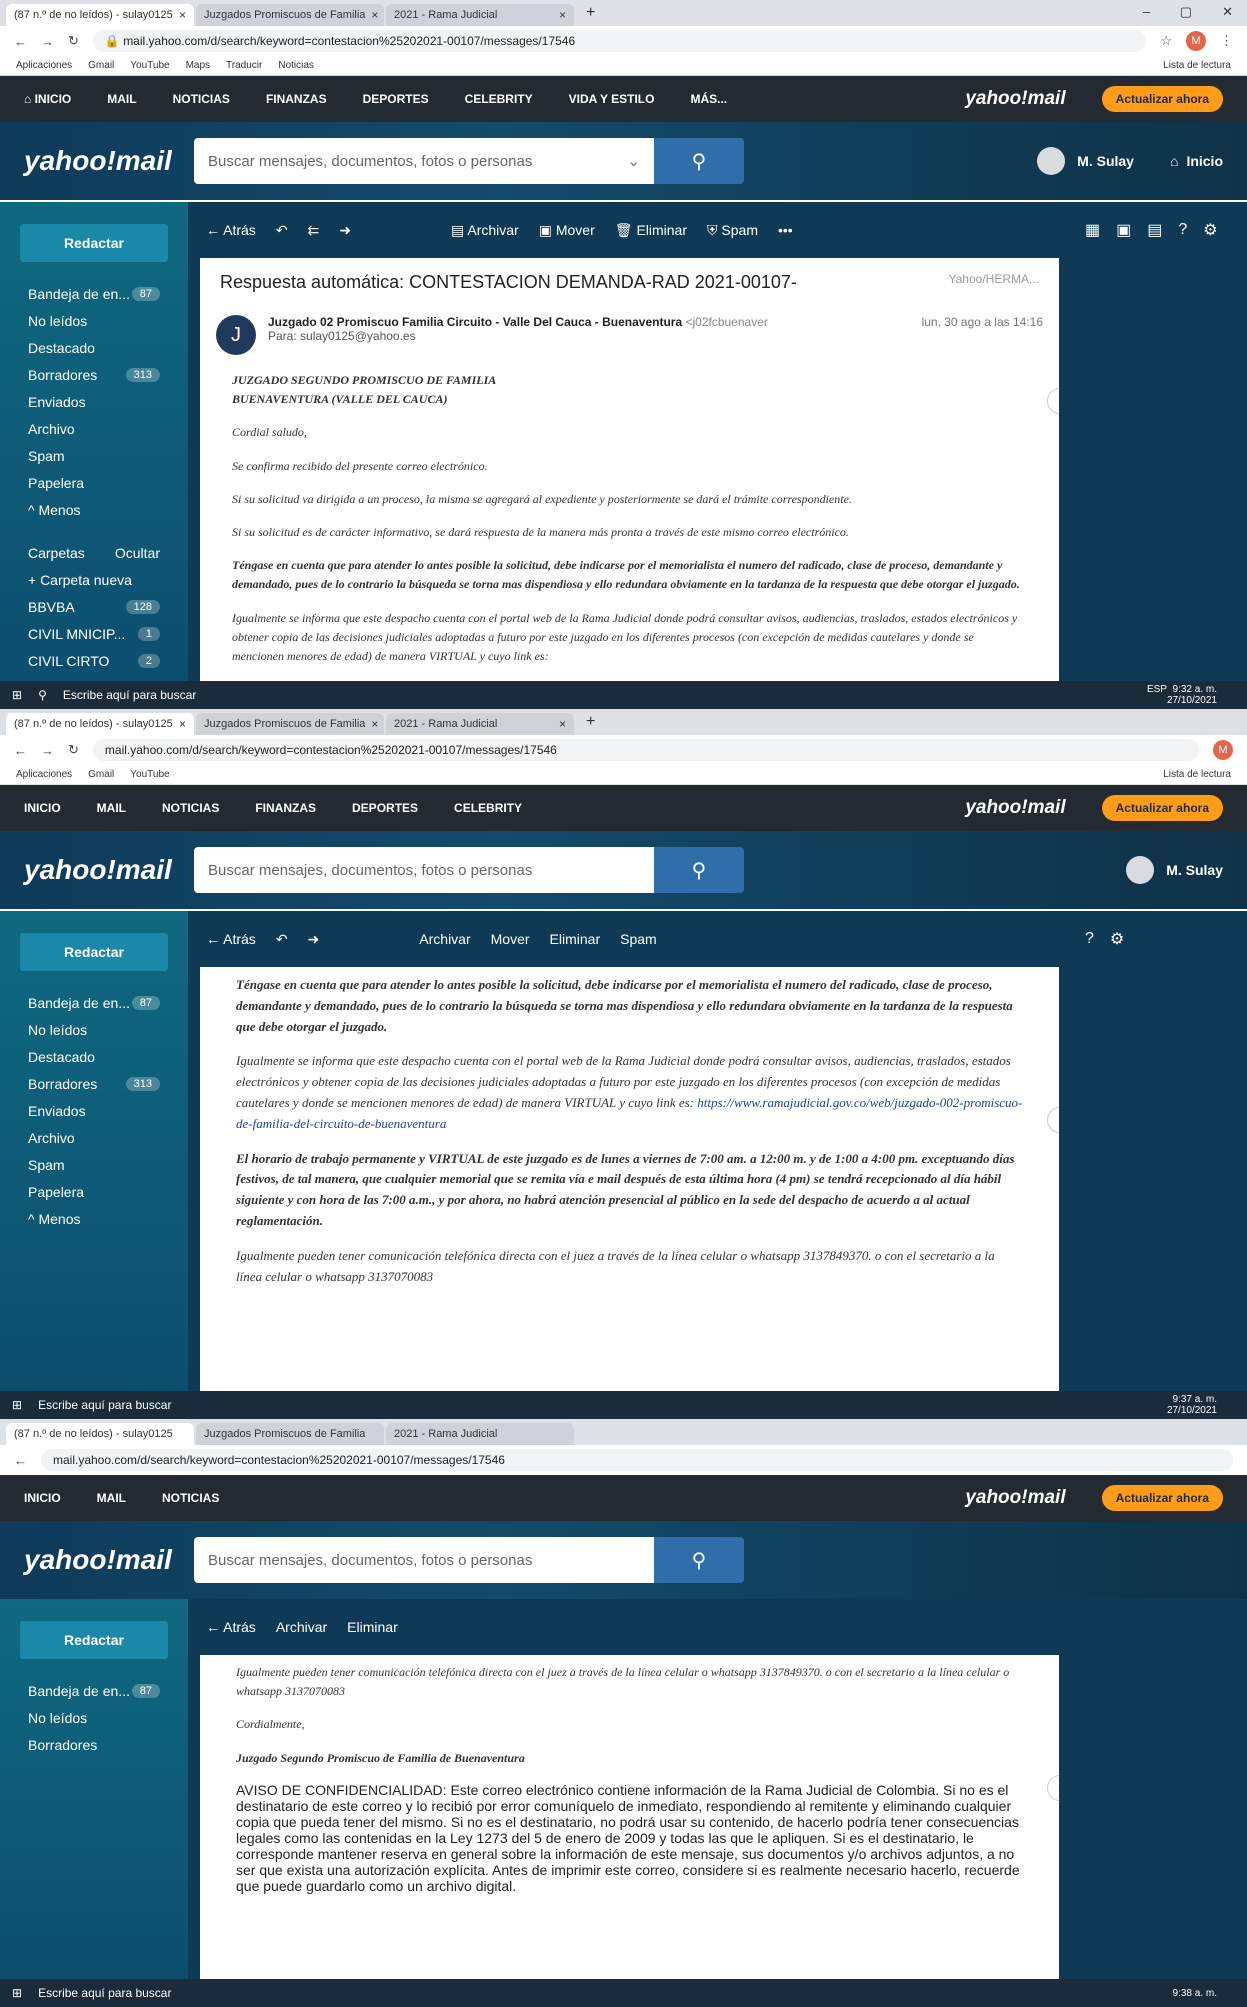  Describe the element at coordinates (1174, 870) in the screenshot. I see `user-menu: M. Sulay` at that location.